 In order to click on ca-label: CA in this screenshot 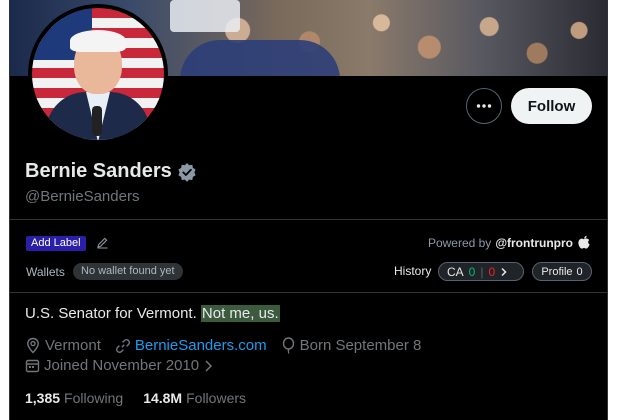, I will do `click(455, 271)`.